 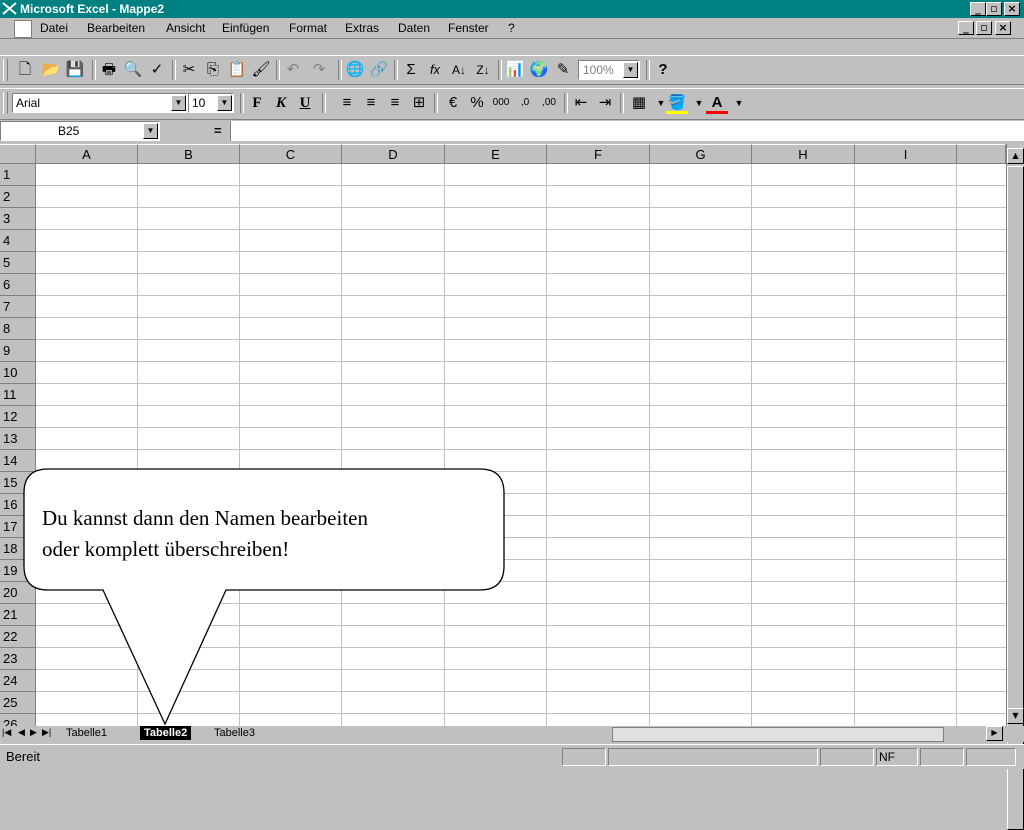 What do you see at coordinates (189, 70) in the screenshot?
I see `cut-icon: ✂` at bounding box center [189, 70].